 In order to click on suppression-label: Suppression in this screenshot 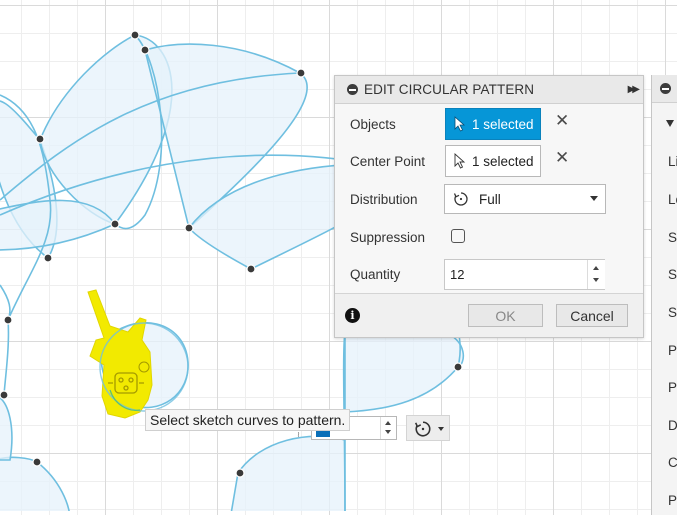, I will do `click(388, 237)`.